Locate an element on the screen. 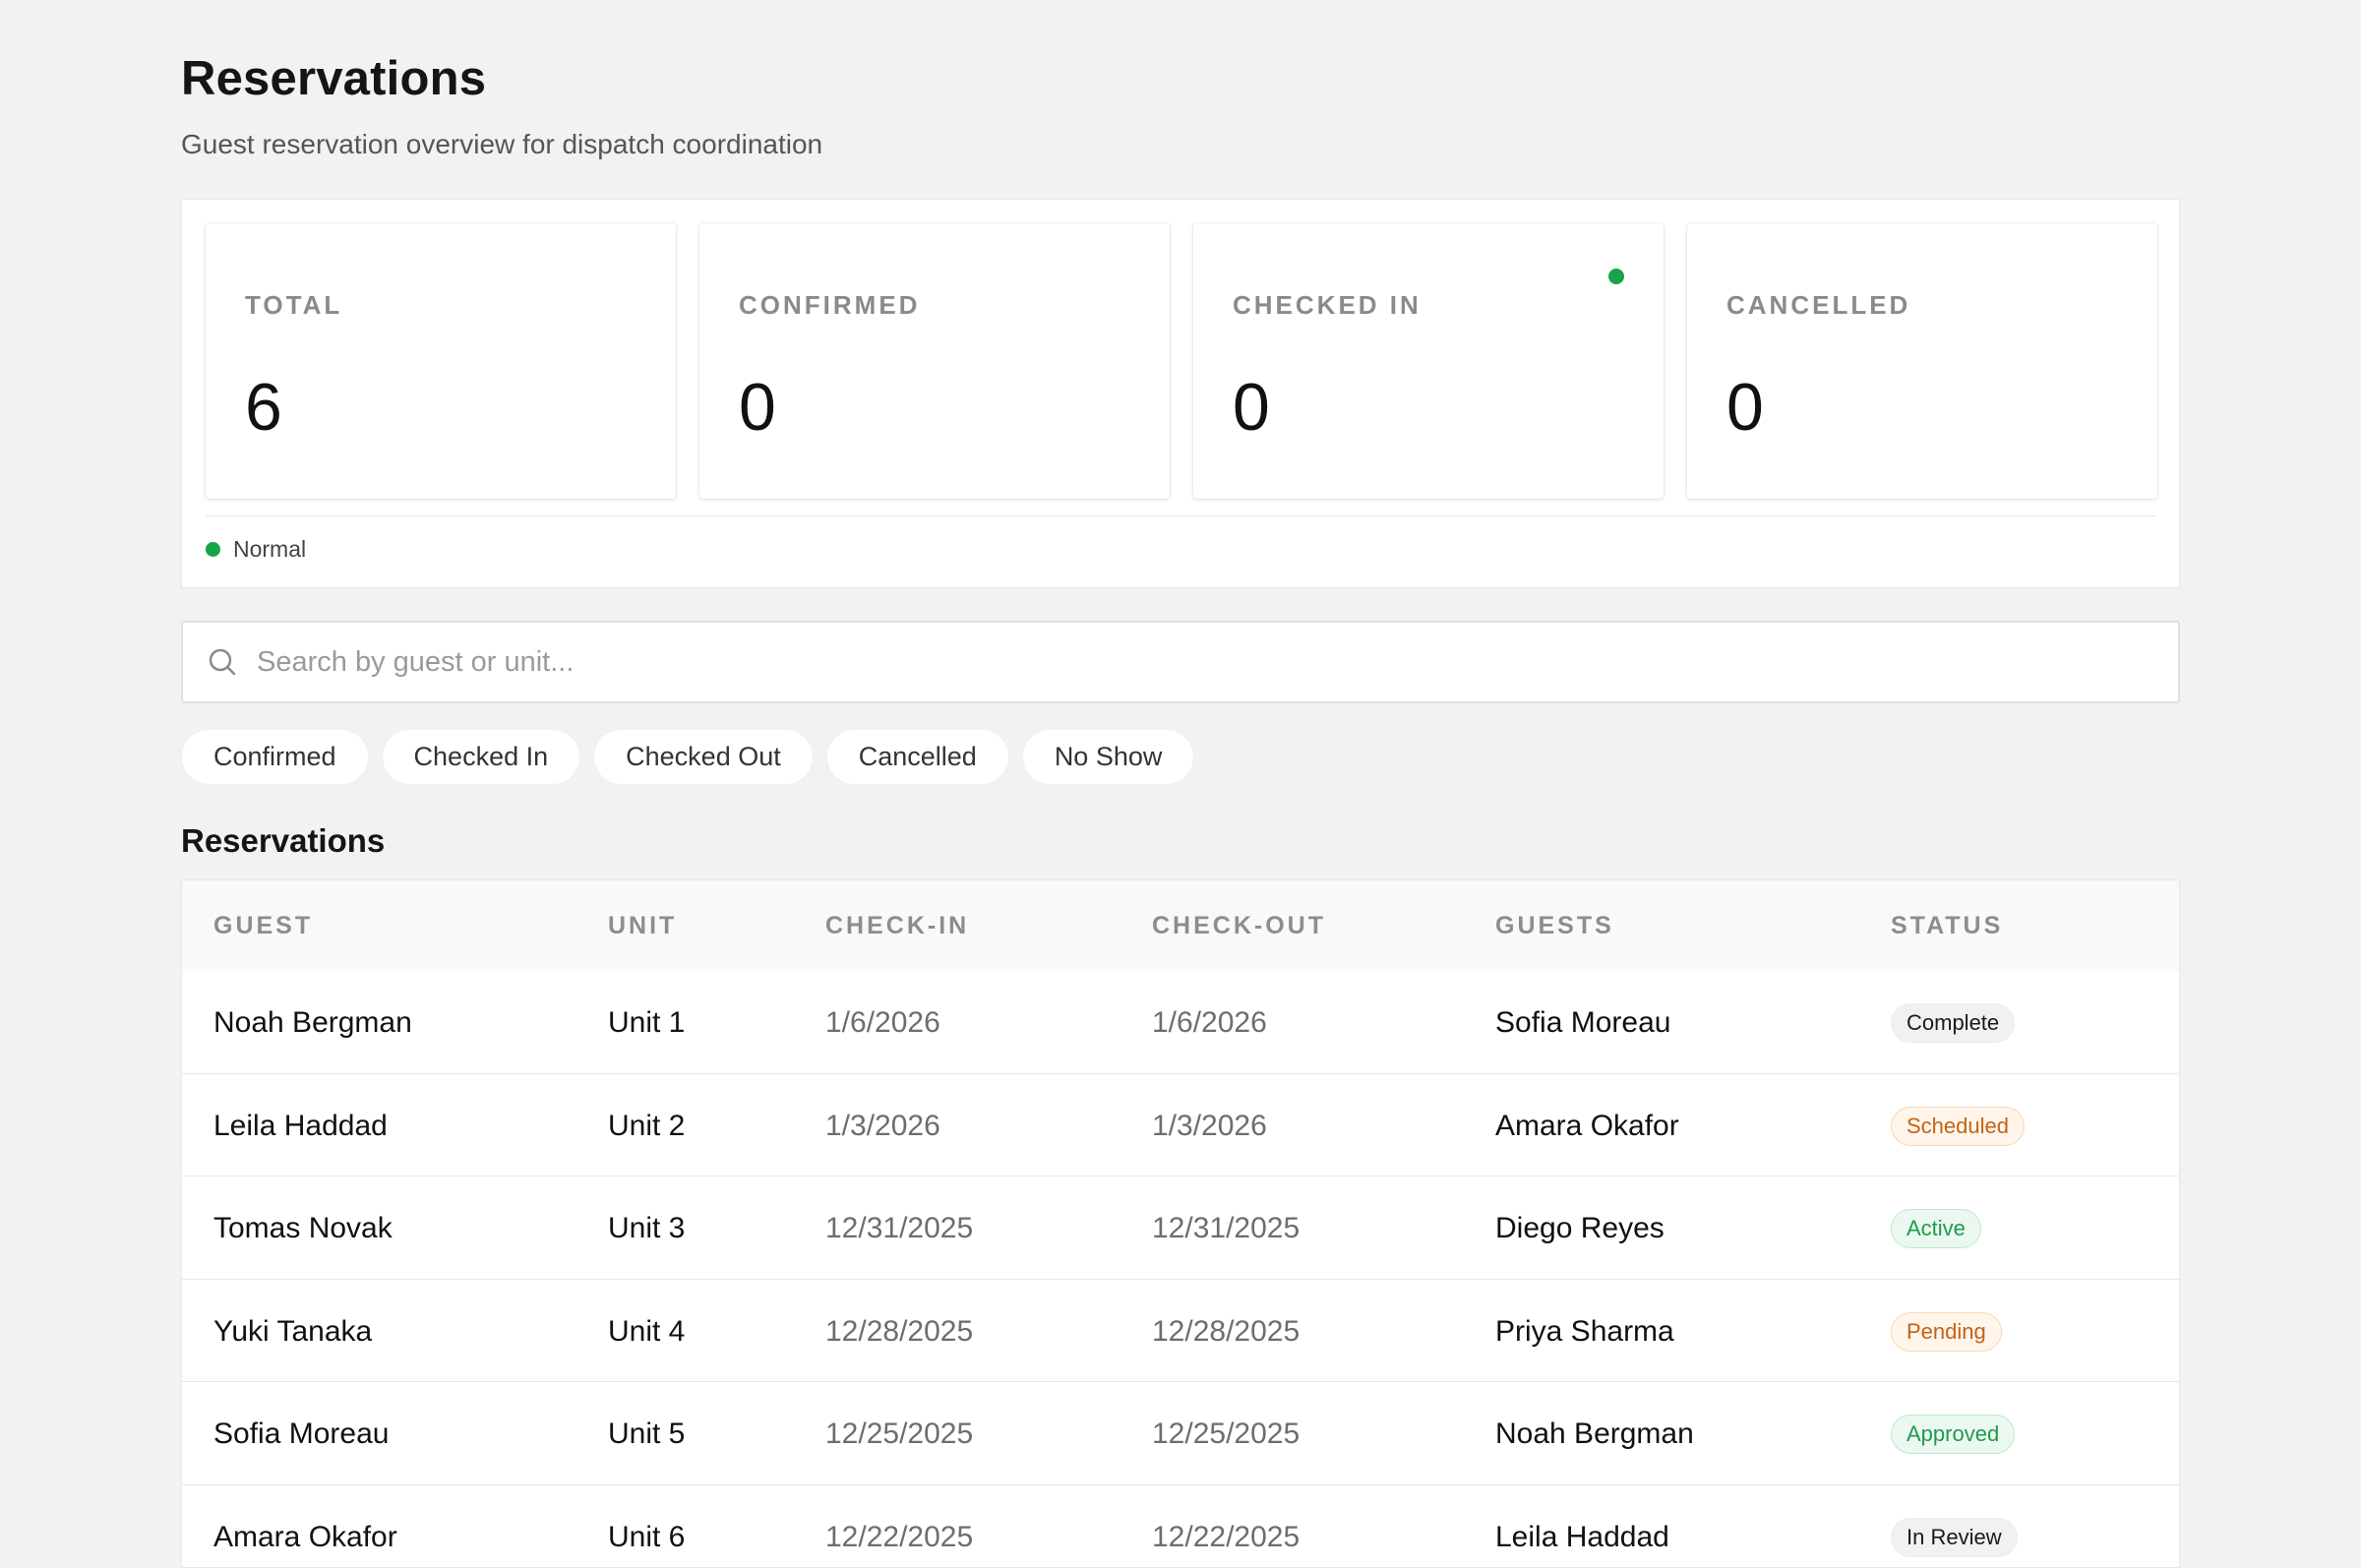 The width and height of the screenshot is (2361, 1568). table-title: Reservations is located at coordinates (283, 840).